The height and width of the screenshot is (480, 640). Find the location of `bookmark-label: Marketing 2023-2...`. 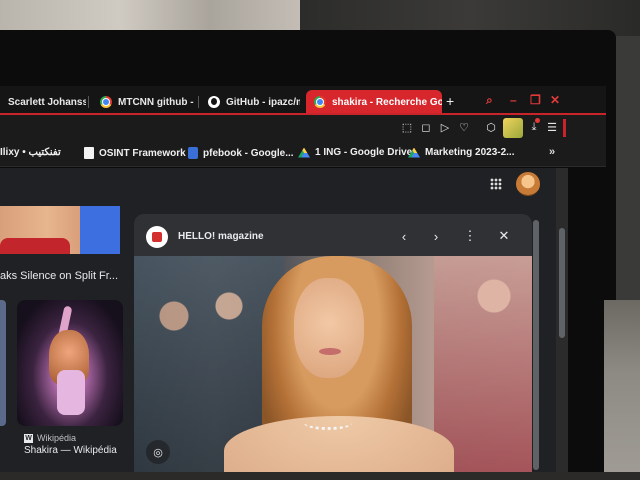

bookmark-label: Marketing 2023-2... is located at coordinates (470, 152).